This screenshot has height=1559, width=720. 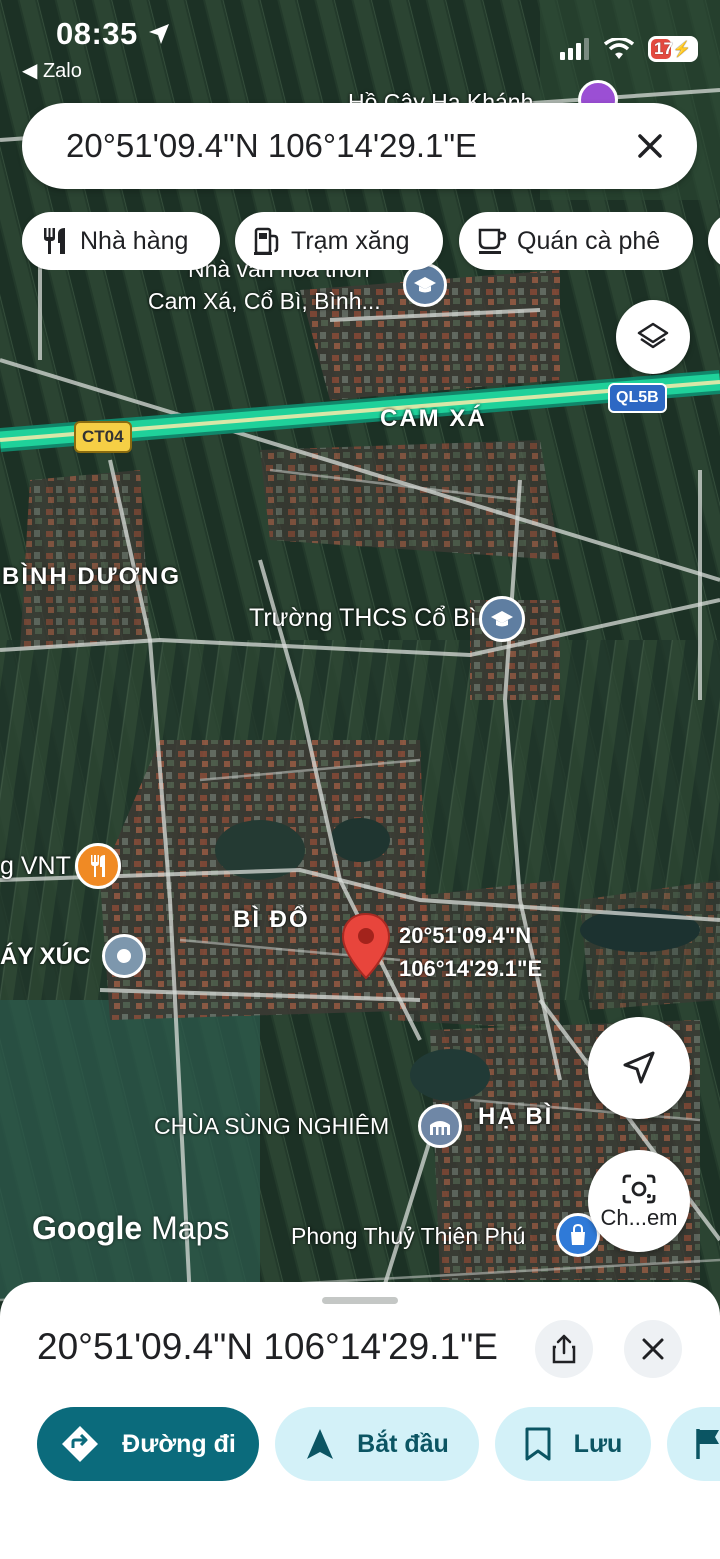 What do you see at coordinates (403, 1443) in the screenshot?
I see `start-label: Bắt đầu` at bounding box center [403, 1443].